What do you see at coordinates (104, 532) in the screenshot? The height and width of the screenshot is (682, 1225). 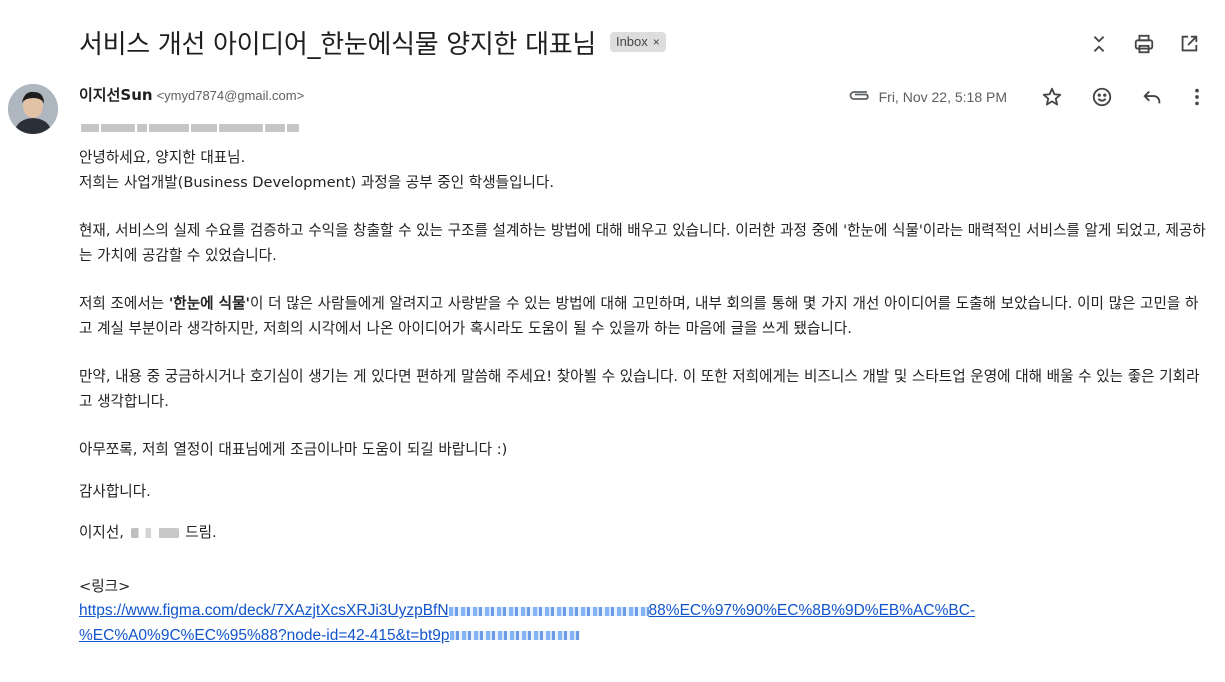 I see `signature-name: 이지선,` at bounding box center [104, 532].